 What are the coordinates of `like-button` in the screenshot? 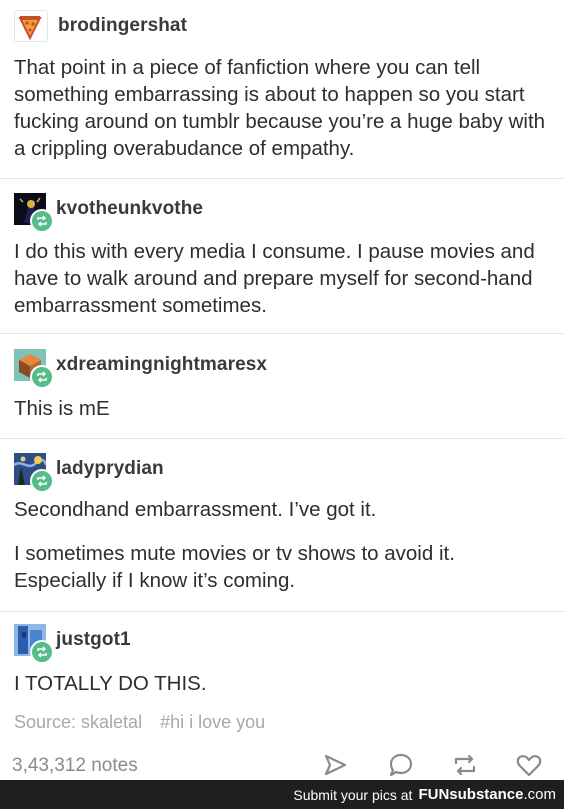 It's located at (529, 765).